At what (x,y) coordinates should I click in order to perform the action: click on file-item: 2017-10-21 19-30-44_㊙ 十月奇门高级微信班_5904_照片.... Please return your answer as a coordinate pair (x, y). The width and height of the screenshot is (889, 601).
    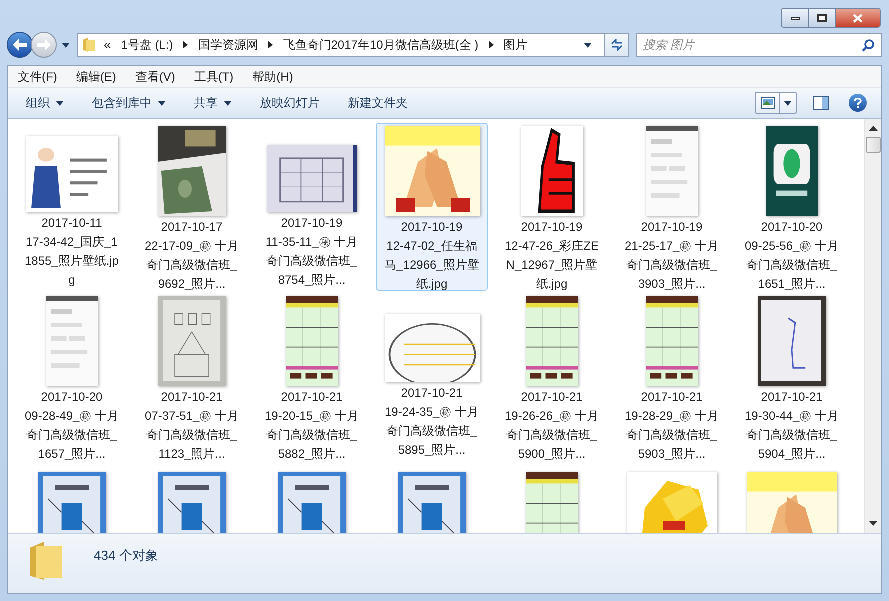
    Looking at the image, I should click on (792, 377).